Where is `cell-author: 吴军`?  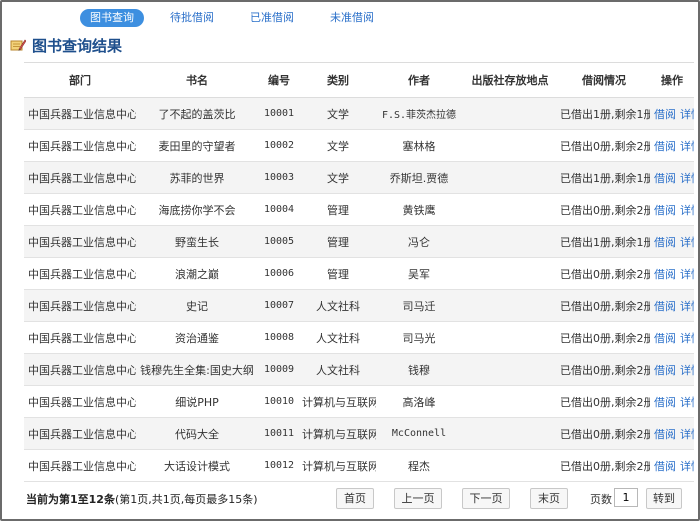
cell-author: 吴军 is located at coordinates (419, 273).